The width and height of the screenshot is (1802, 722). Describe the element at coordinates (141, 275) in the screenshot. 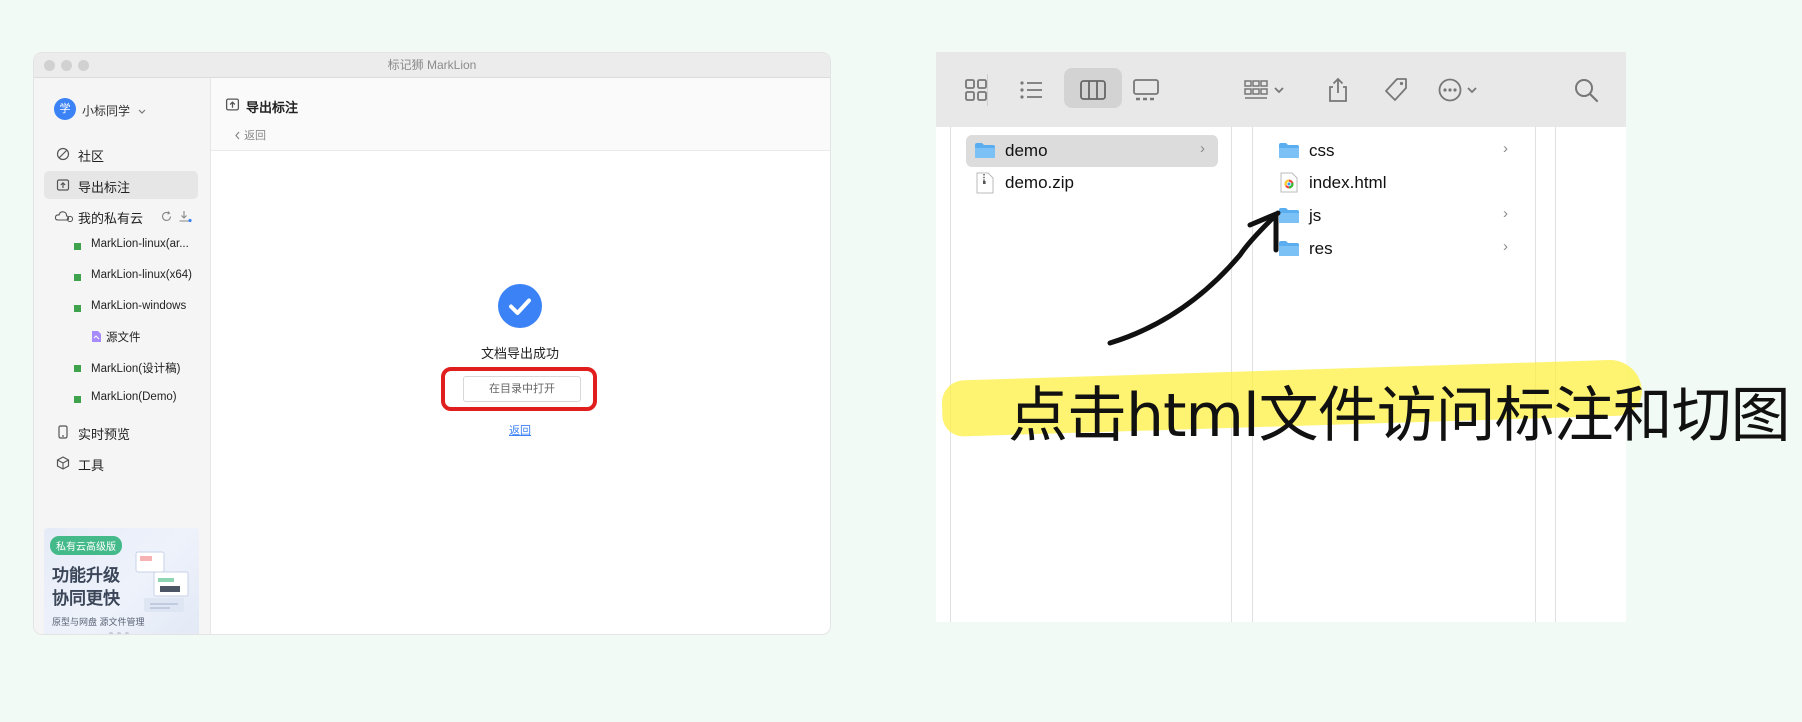

I see `cloud-item-label: MarkLion-linux(x64)` at that location.